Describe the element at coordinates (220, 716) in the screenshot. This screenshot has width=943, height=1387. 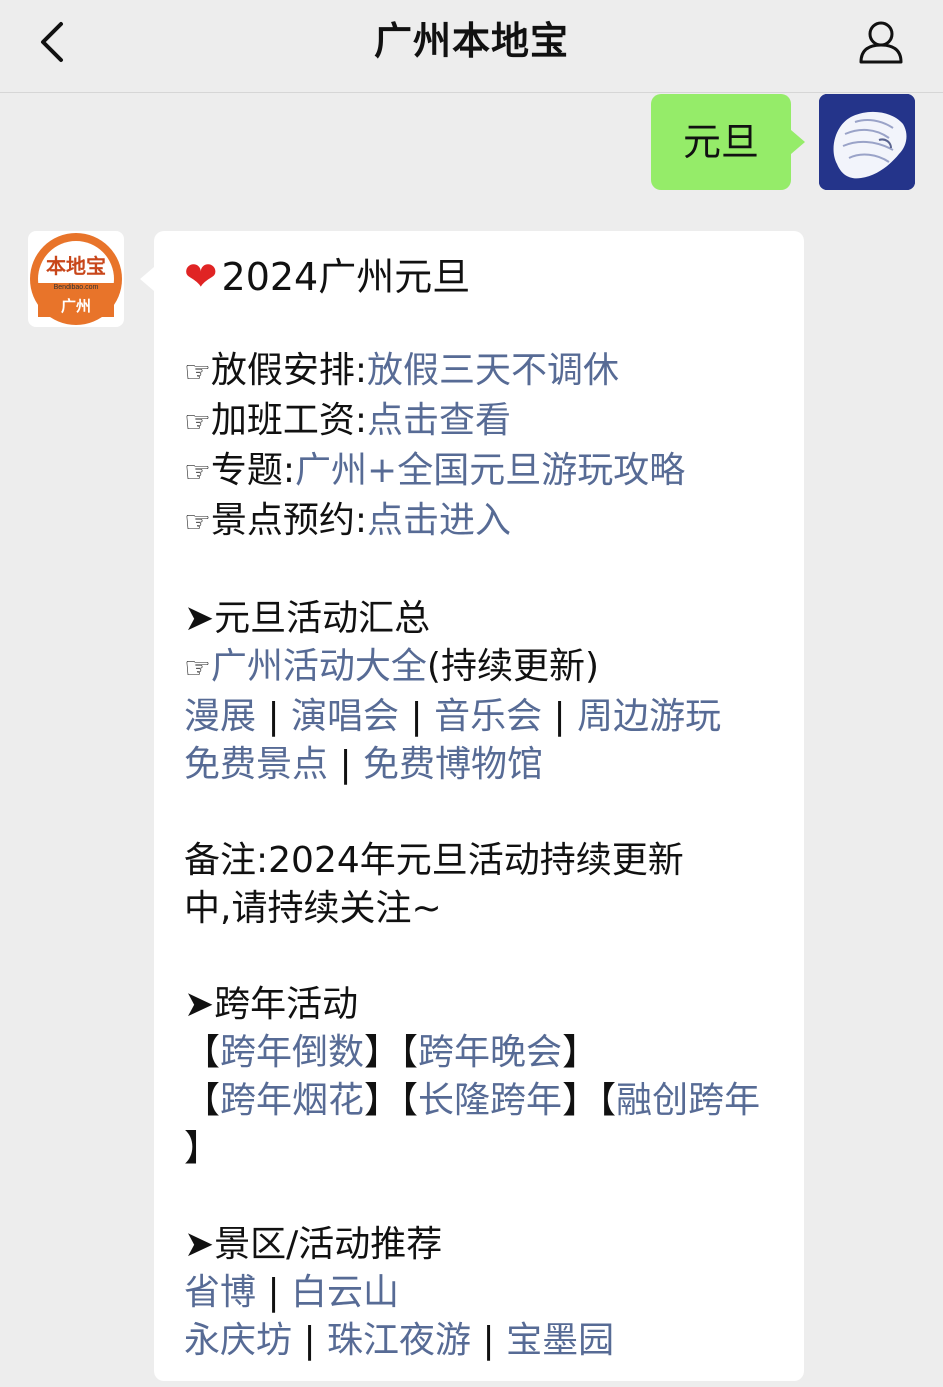
I see `link-comic-expo: 漫展` at that location.